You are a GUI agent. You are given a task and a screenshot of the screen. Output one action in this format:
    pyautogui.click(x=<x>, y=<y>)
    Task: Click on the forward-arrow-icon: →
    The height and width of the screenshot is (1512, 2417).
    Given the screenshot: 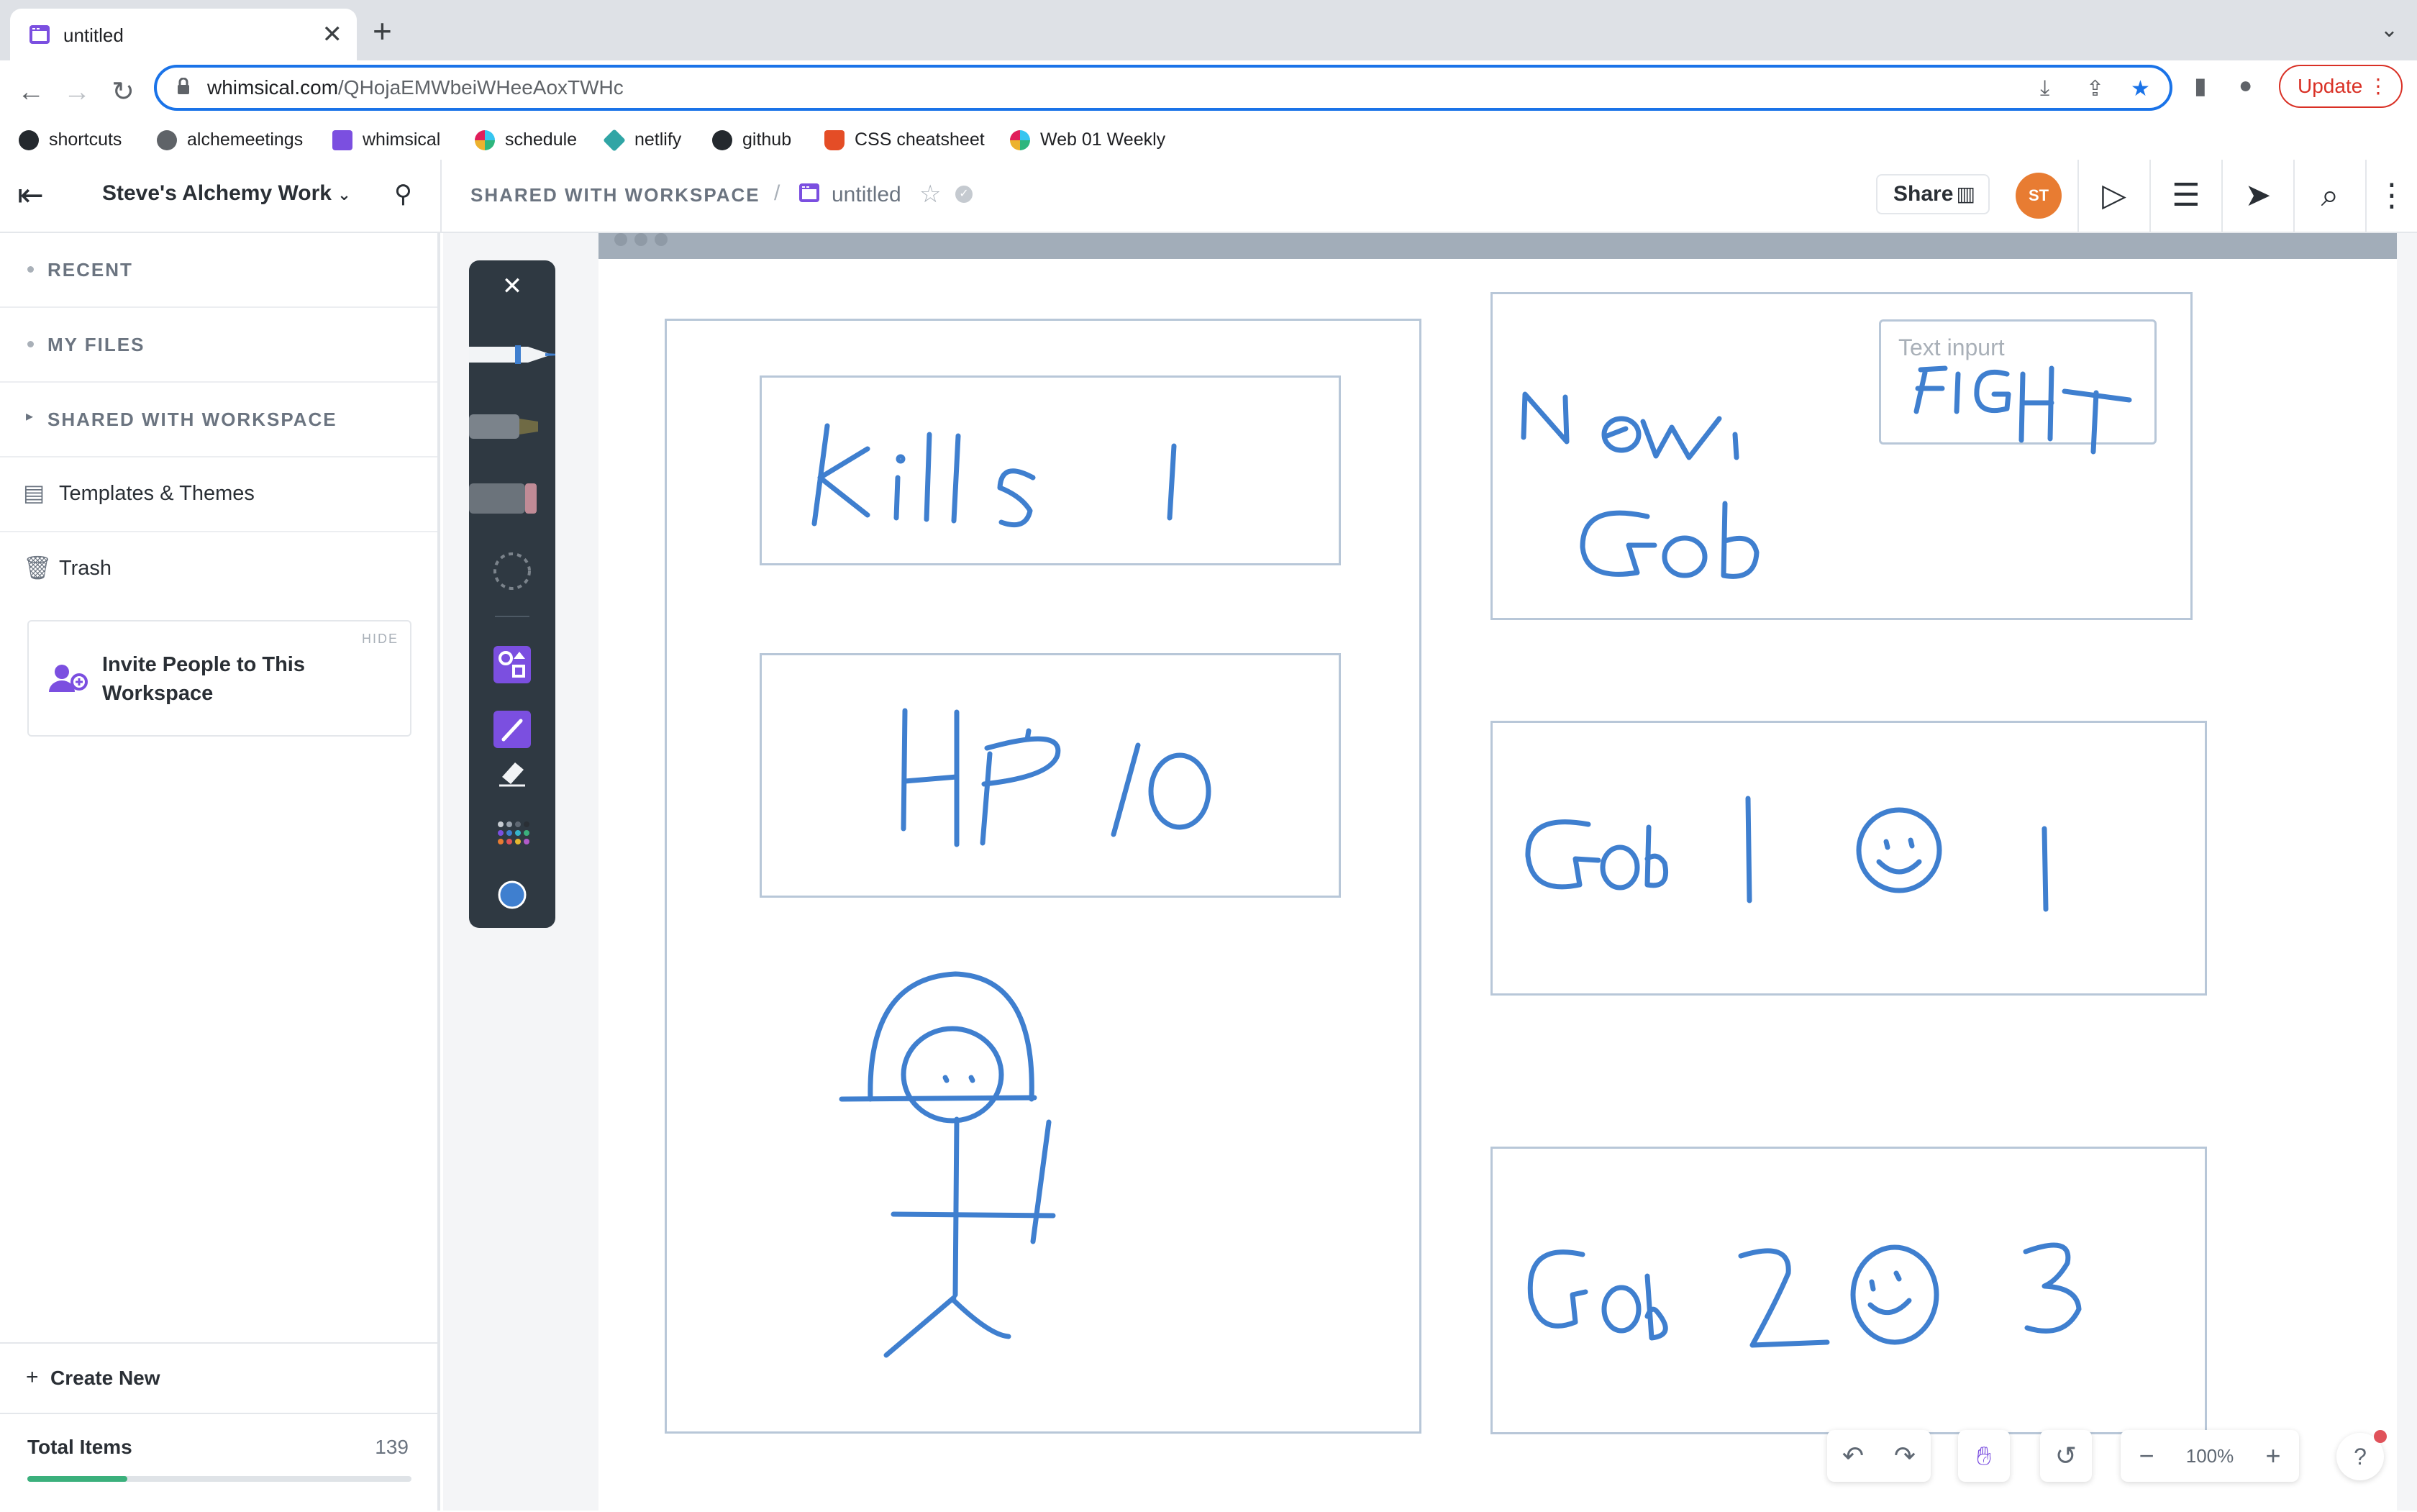 What is the action you would take?
    pyautogui.click(x=77, y=92)
    